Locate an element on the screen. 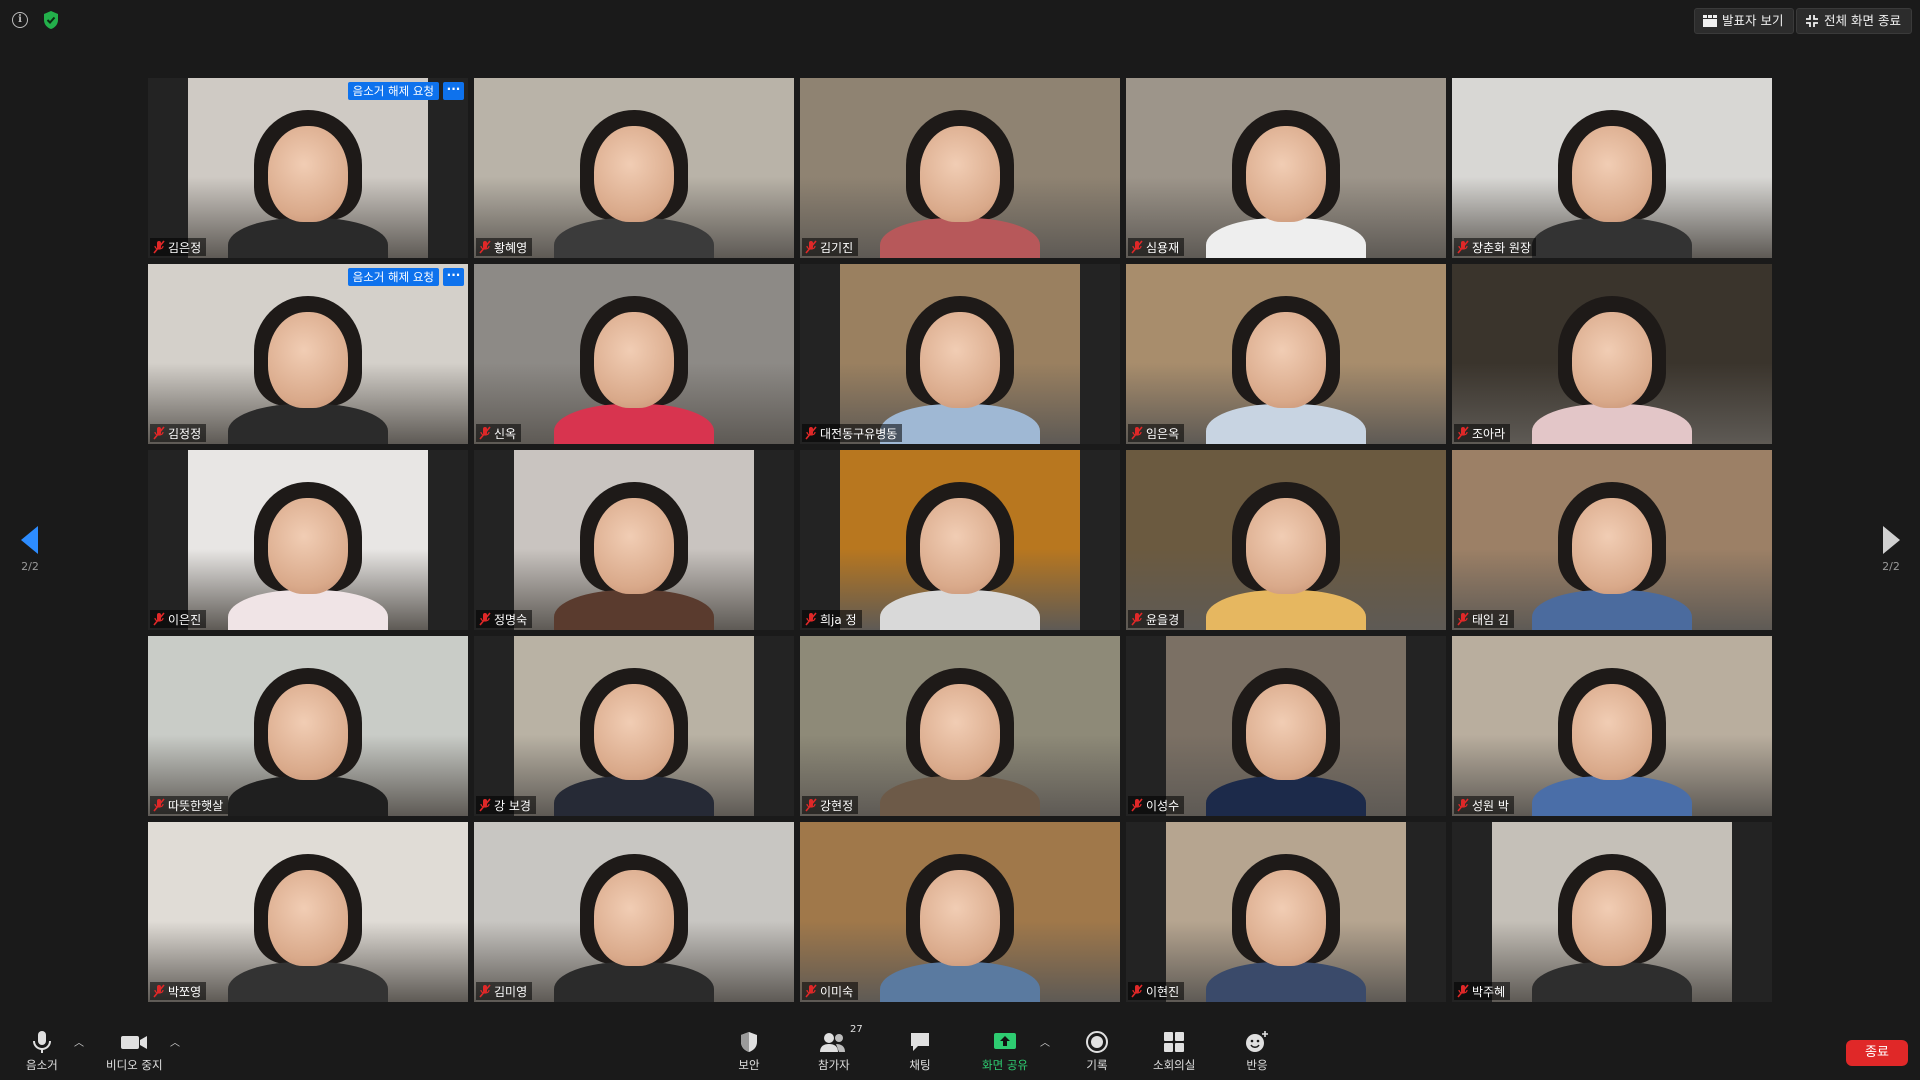  participant-name: 임은옥 is located at coordinates (1163, 433).